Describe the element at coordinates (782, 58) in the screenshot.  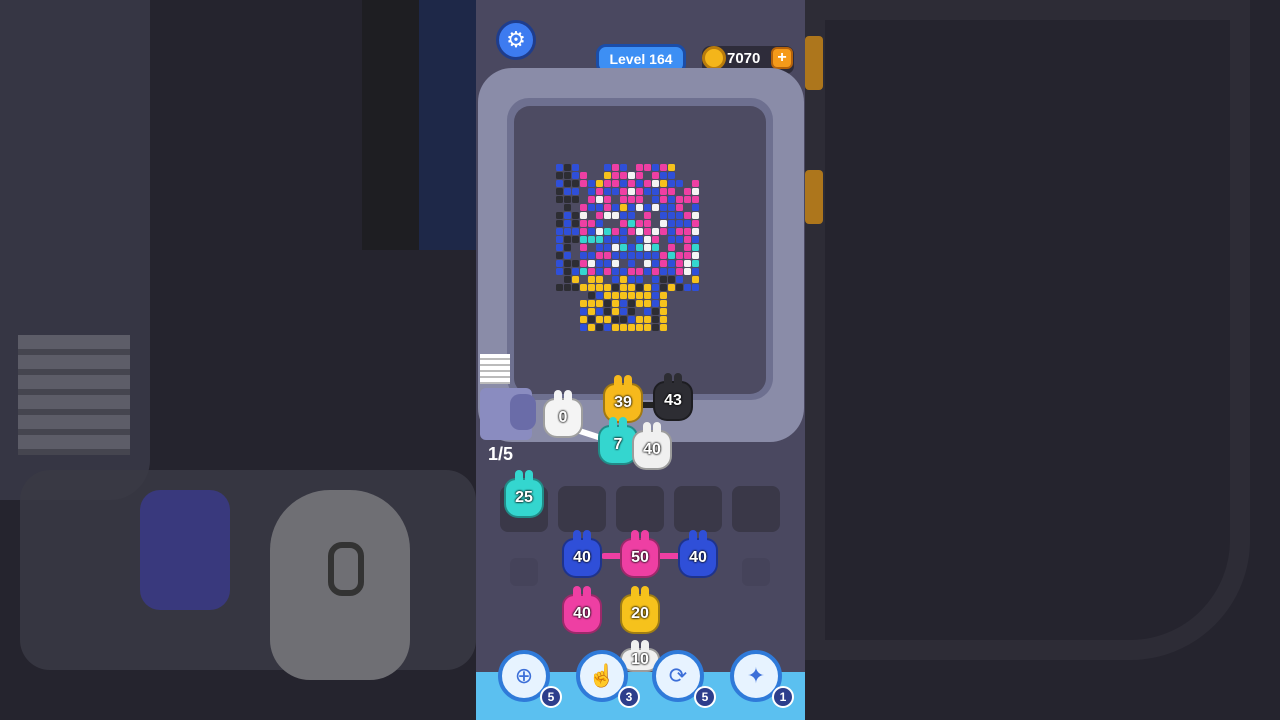
I see `add-coins-button: +` at that location.